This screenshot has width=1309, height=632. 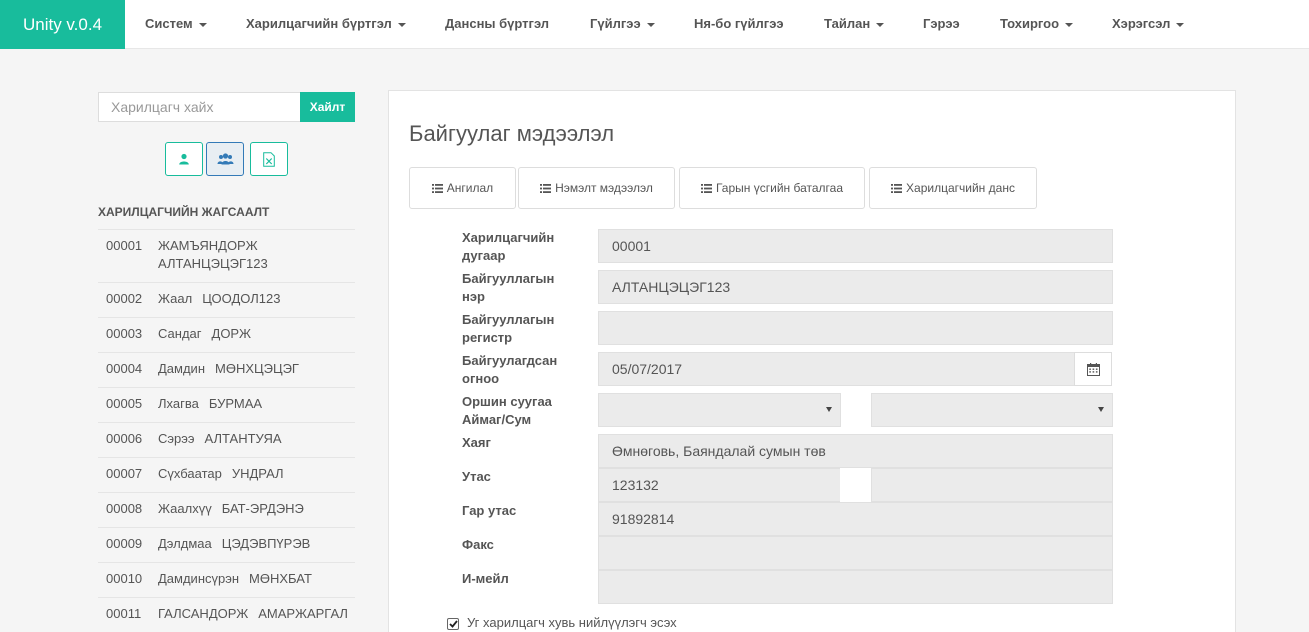 I want to click on nav-settings: Тохиргоо, so click(x=1037, y=24).